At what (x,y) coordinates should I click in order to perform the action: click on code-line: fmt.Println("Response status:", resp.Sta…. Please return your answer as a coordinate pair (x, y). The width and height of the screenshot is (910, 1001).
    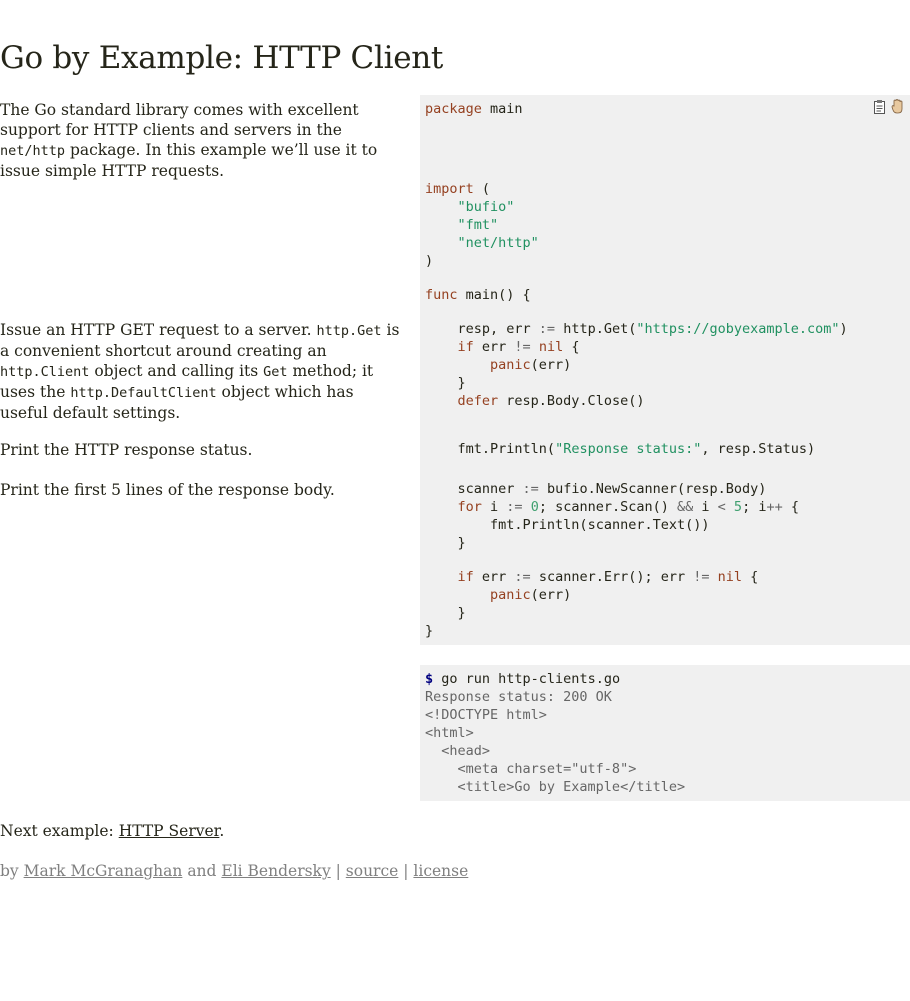
    Looking at the image, I should click on (636, 449).